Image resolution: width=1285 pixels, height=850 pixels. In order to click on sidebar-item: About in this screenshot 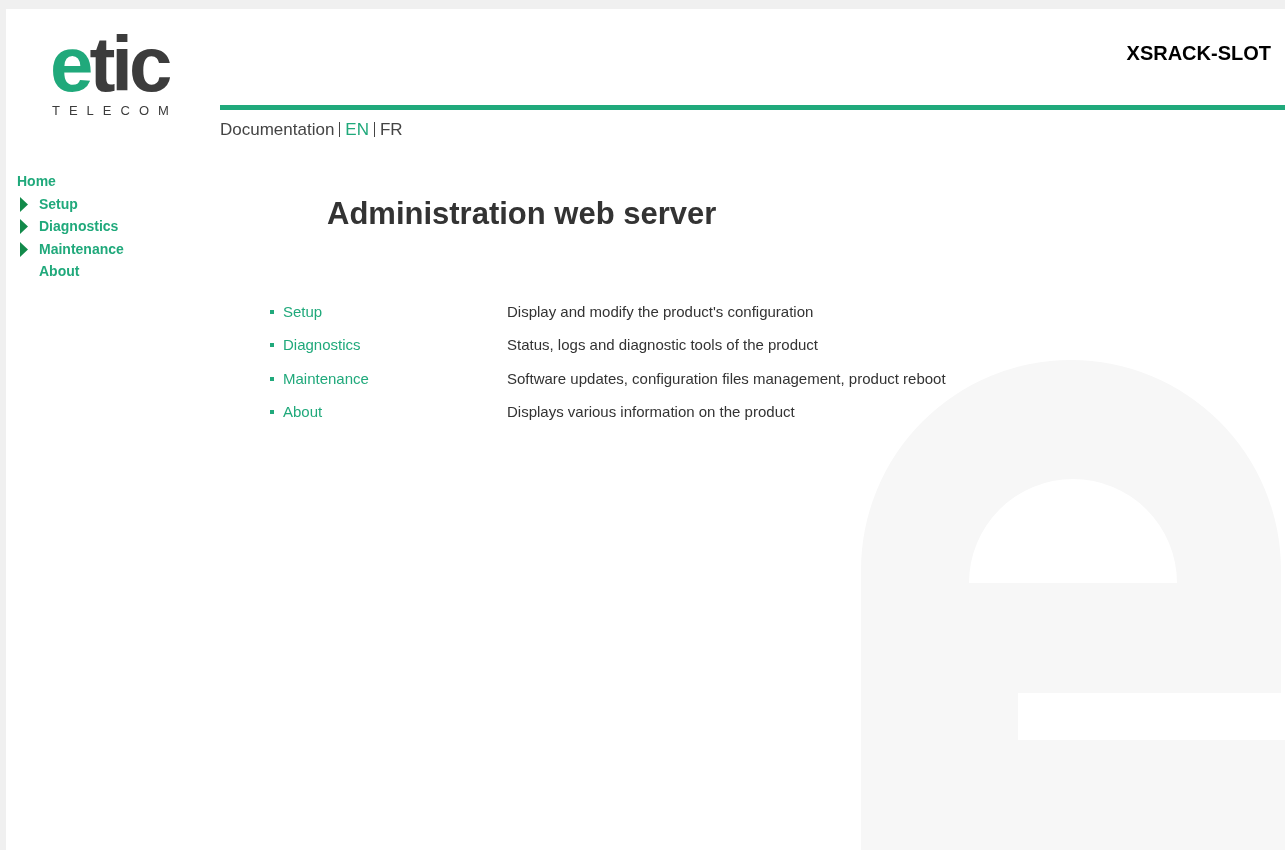, I will do `click(59, 272)`.